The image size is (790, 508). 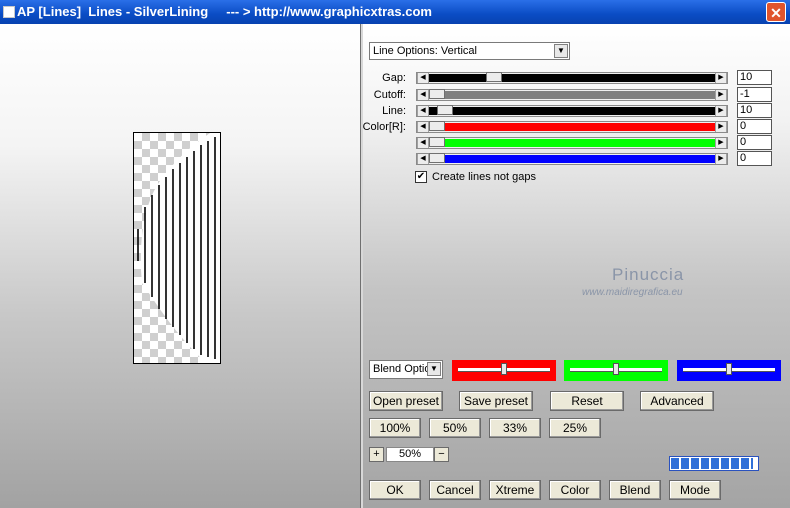 What do you see at coordinates (406, 401) in the screenshot?
I see `open-preset-button: Open preset` at bounding box center [406, 401].